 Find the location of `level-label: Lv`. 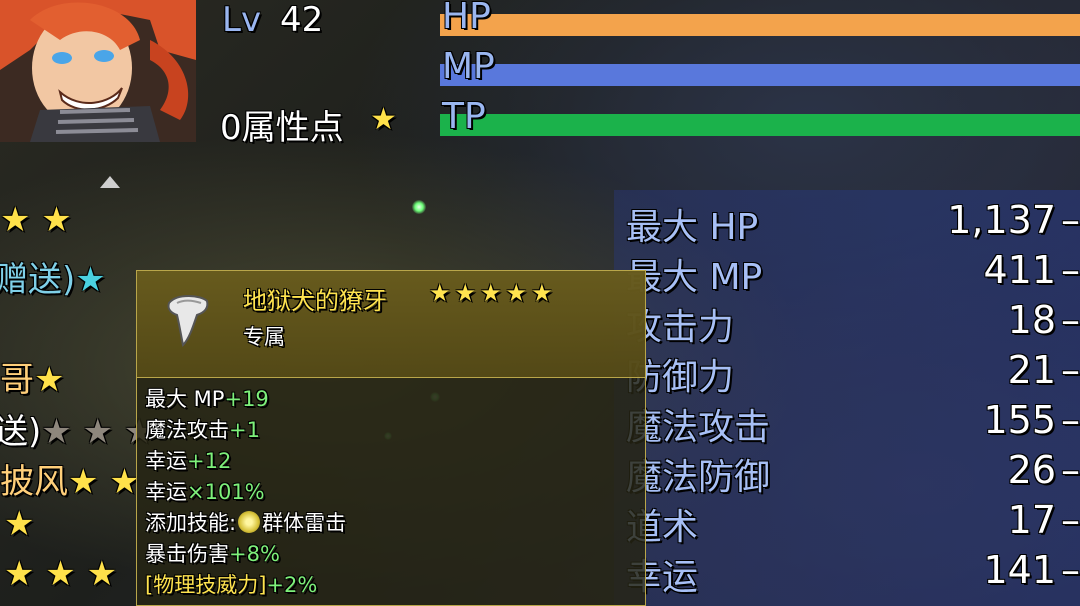

level-label: Lv is located at coordinates (242, 20).